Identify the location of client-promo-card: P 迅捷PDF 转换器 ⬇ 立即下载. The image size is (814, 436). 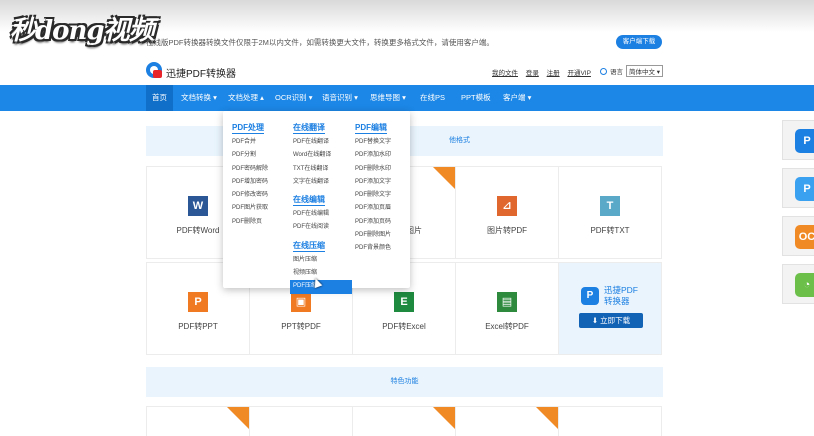
(610, 308).